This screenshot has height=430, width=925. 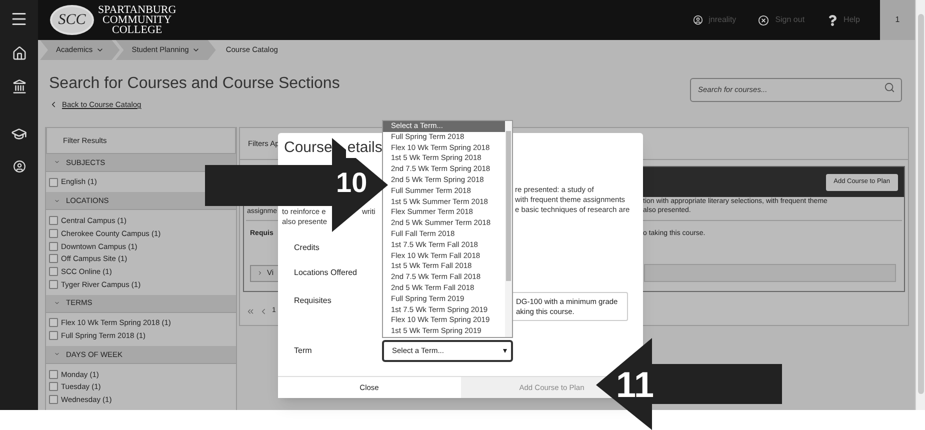 What do you see at coordinates (137, 10) in the screenshot?
I see `logo-text: SPARTANBURG` at bounding box center [137, 10].